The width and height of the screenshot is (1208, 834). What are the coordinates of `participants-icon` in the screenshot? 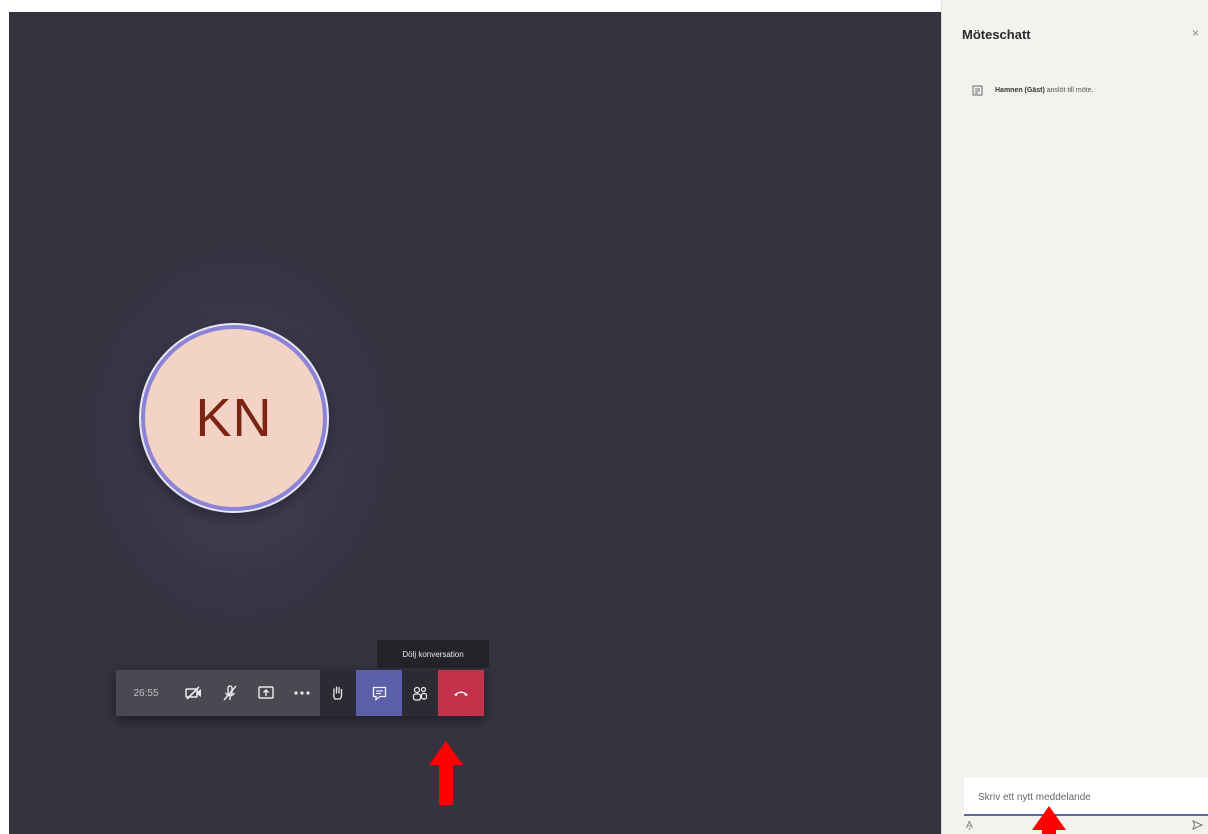 It's located at (420, 693).